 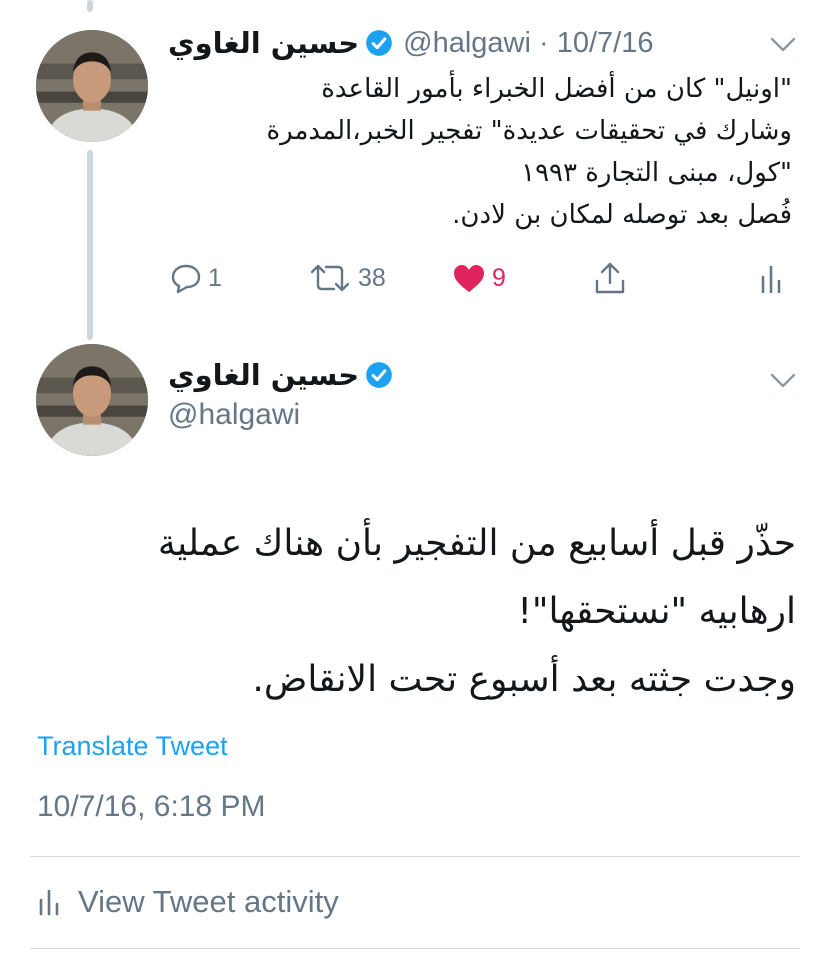 I want to click on analytics-button, so click(x=771, y=278).